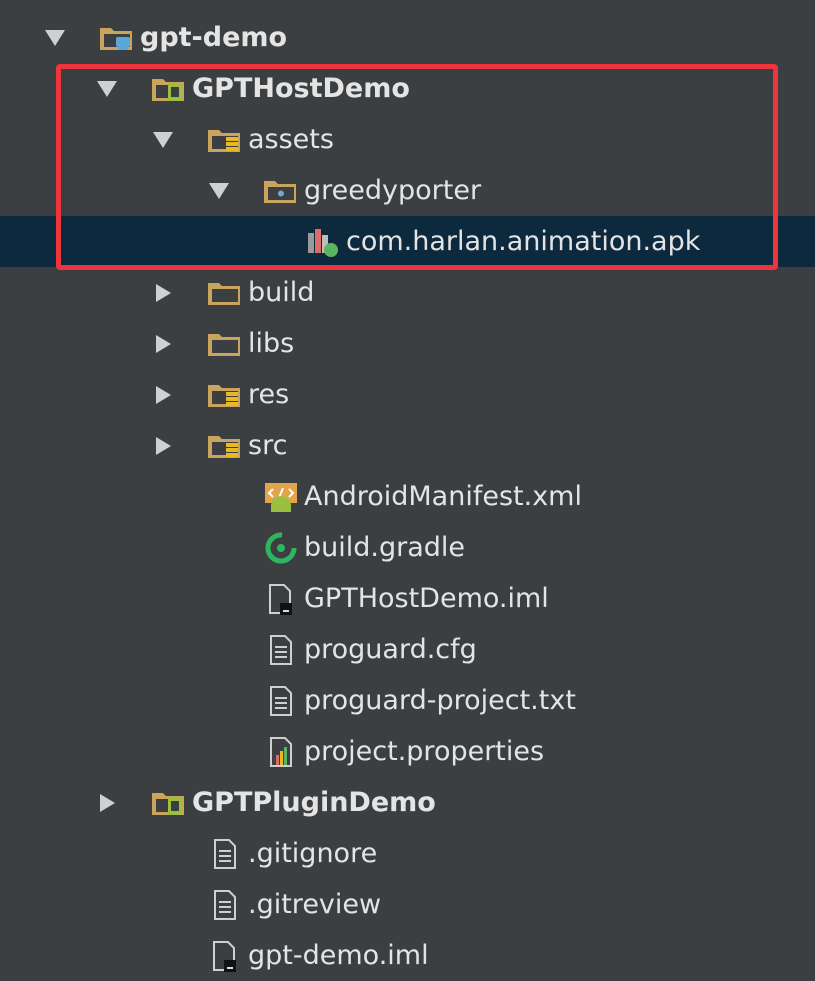 The height and width of the screenshot is (981, 815). Describe the element at coordinates (291, 139) in the screenshot. I see `tree-item-label: assets` at that location.